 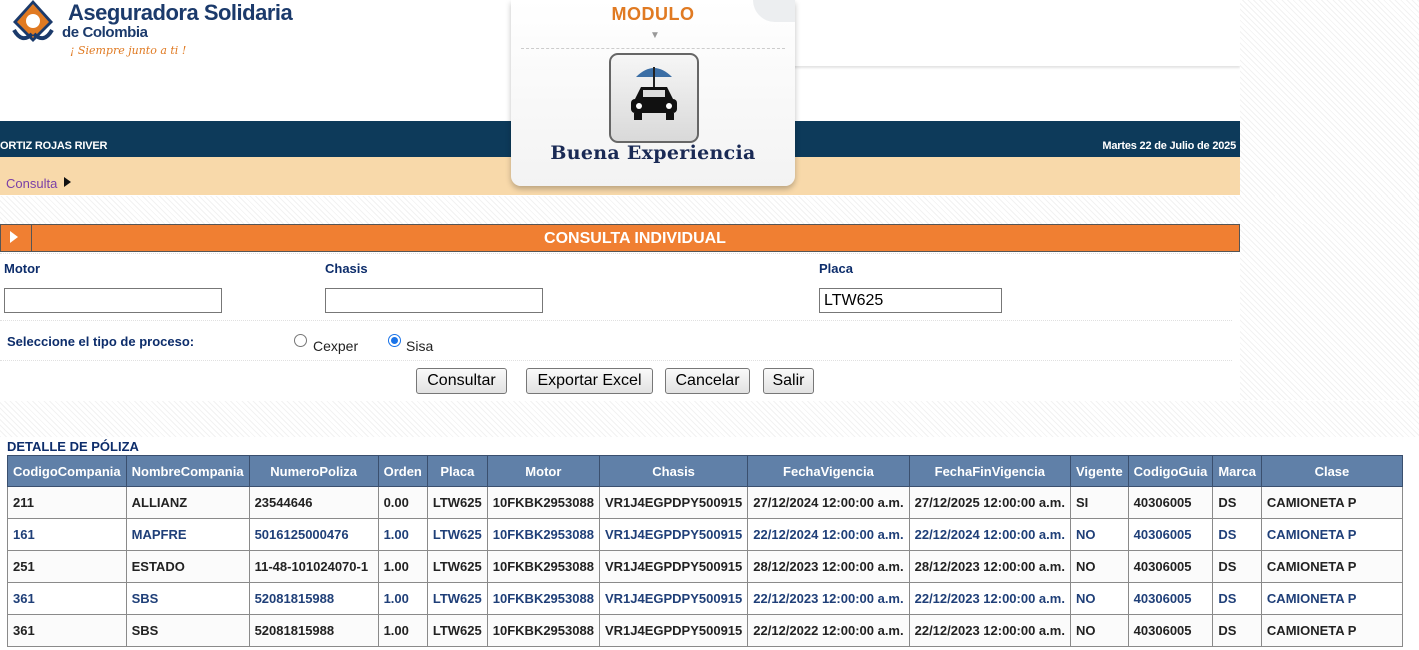 What do you see at coordinates (187, 630) in the screenshot?
I see `table-cell: SBS` at bounding box center [187, 630].